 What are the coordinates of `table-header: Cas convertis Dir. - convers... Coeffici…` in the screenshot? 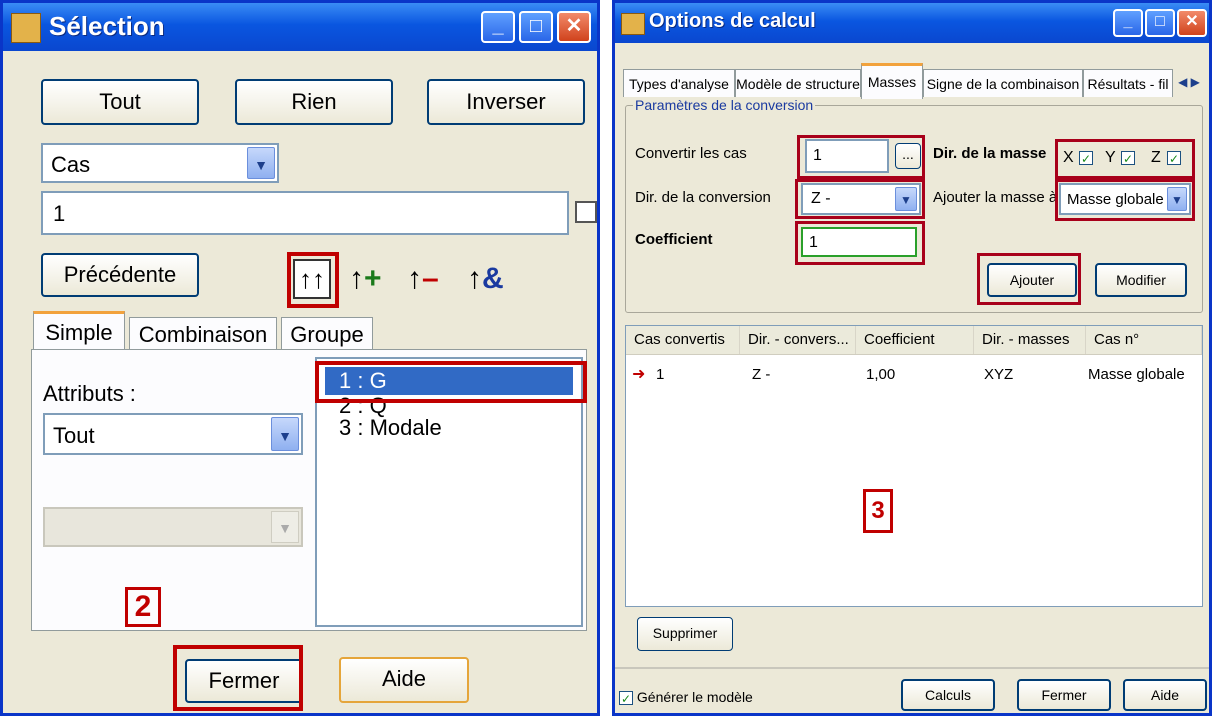 It's located at (914, 340).